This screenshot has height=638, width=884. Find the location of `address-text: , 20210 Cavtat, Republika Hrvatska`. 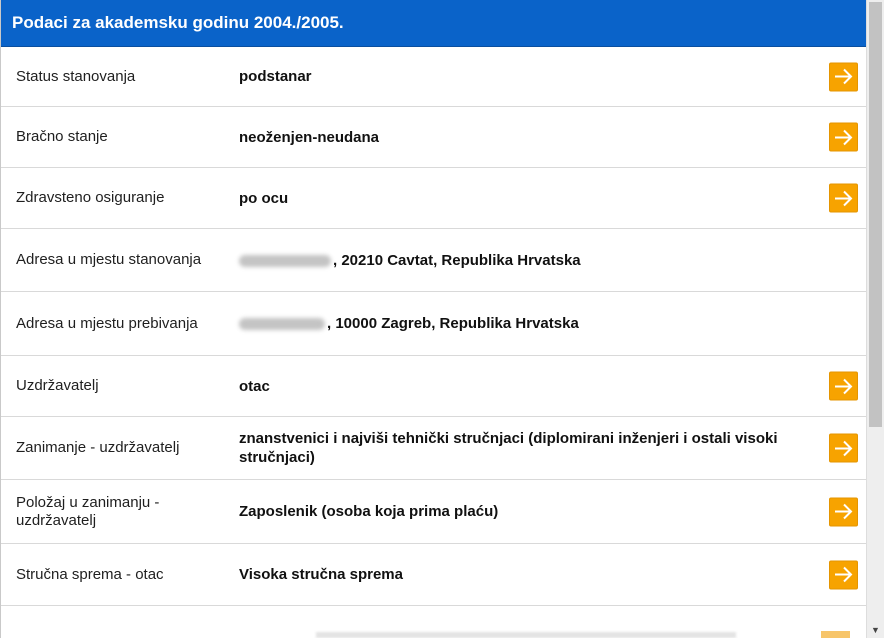

address-text: , 20210 Cavtat, Republika Hrvatska is located at coordinates (457, 260).